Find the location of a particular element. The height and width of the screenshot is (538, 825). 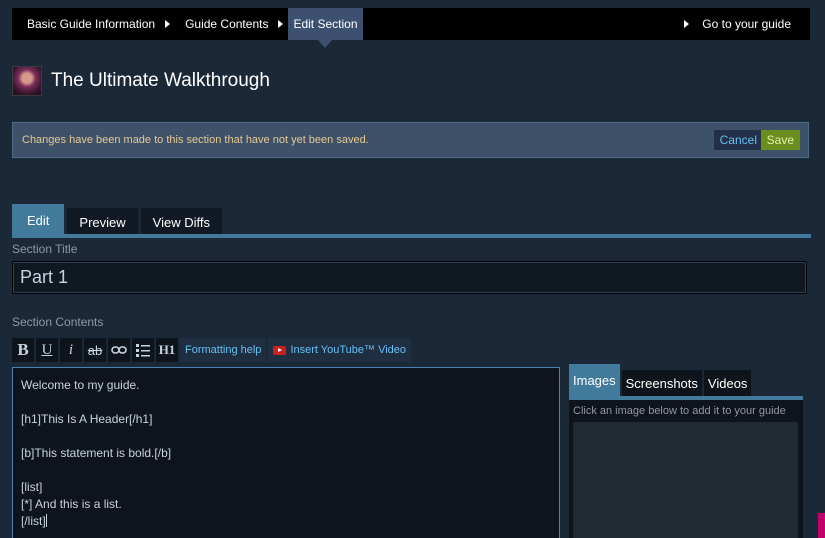

crumb-guide-contents: Guide Contents is located at coordinates (227, 24).